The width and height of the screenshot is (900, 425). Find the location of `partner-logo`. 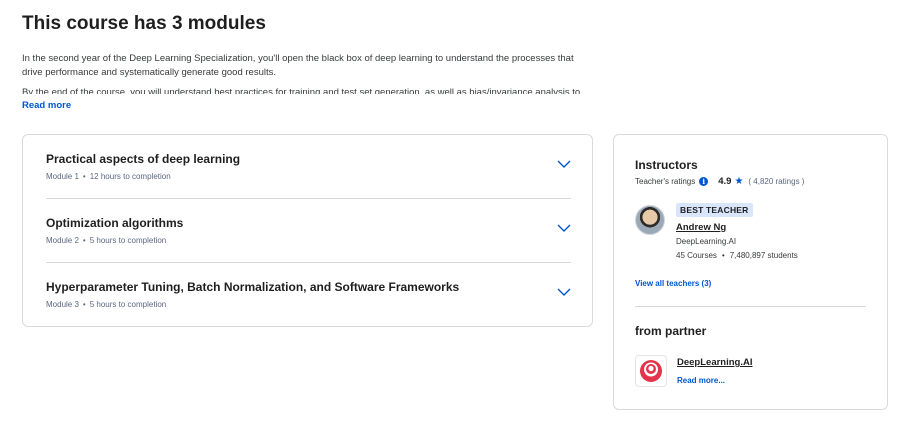

partner-logo is located at coordinates (651, 371).